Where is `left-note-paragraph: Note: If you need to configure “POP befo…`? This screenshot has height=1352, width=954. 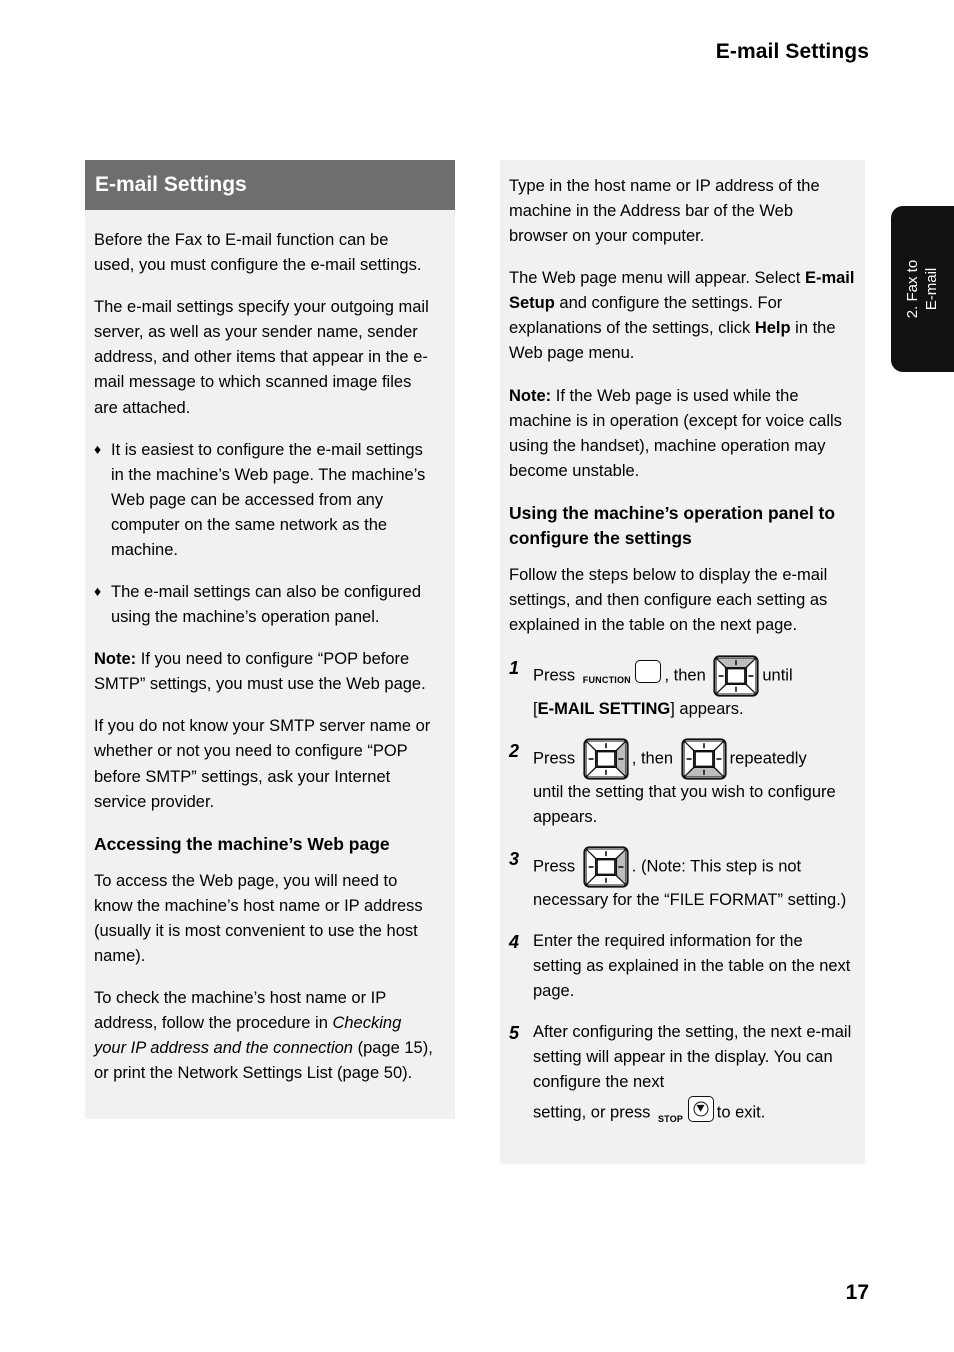
left-note-paragraph: Note: If you need to configure “POP befo… is located at coordinates (263, 672).